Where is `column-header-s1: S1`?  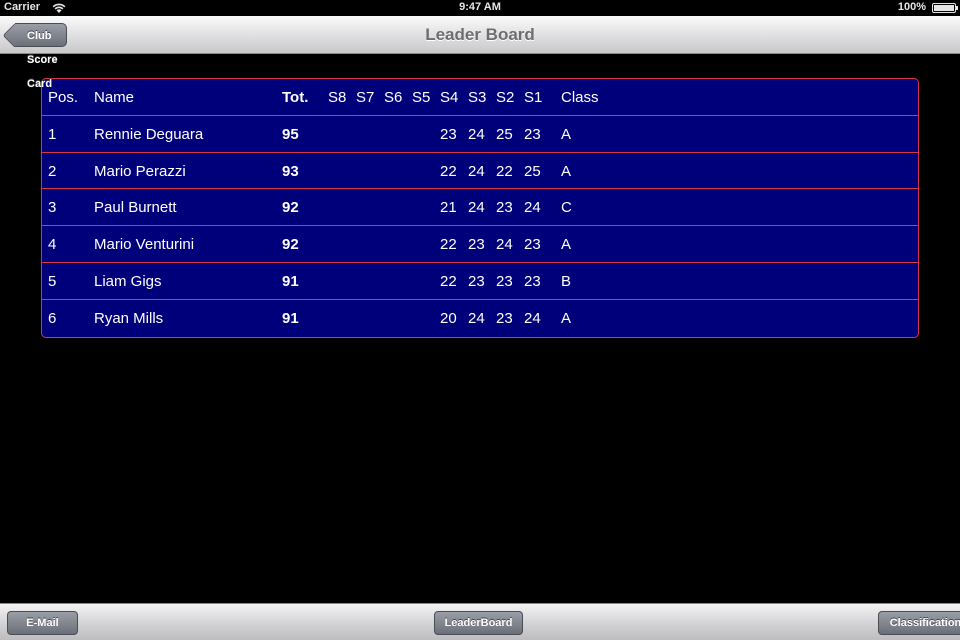 column-header-s1: S1 is located at coordinates (533, 97).